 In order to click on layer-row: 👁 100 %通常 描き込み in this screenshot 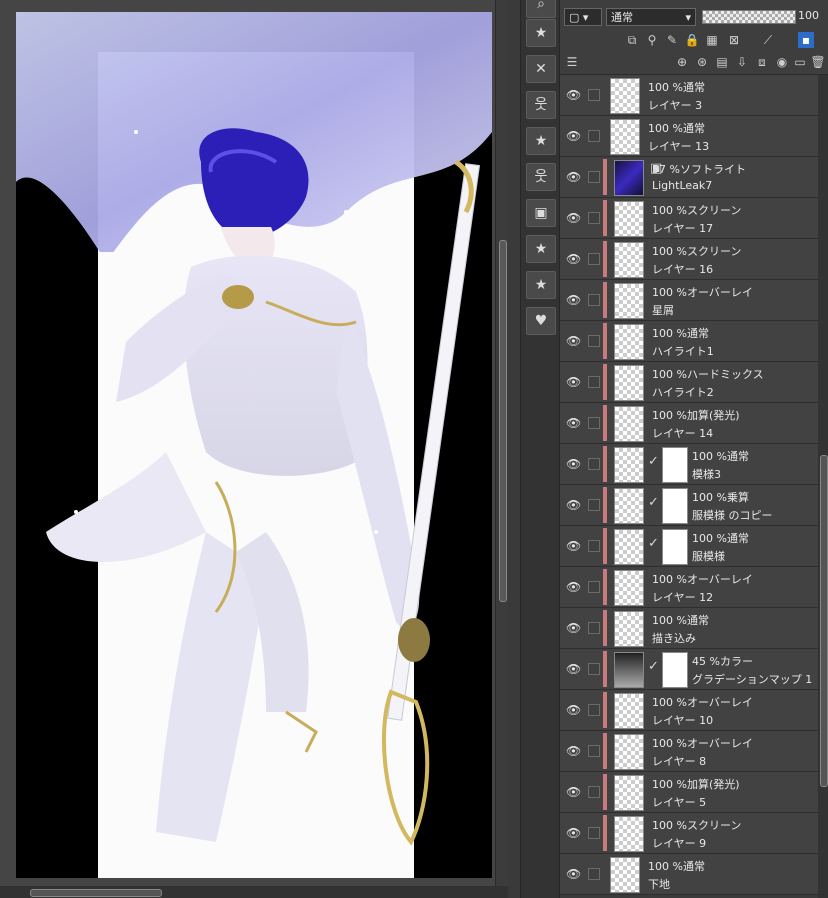, I will do `click(689, 628)`.